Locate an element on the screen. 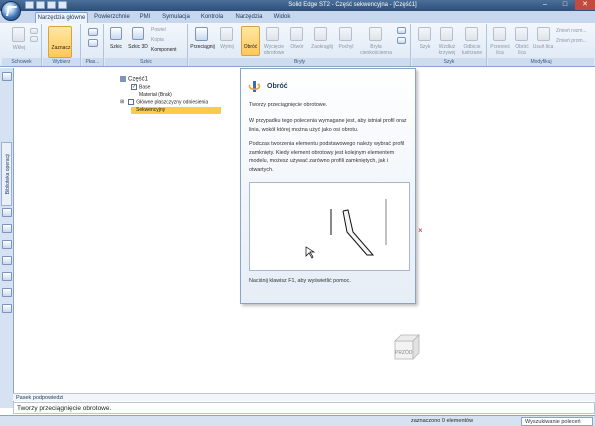  save-icon is located at coordinates (29, 5).